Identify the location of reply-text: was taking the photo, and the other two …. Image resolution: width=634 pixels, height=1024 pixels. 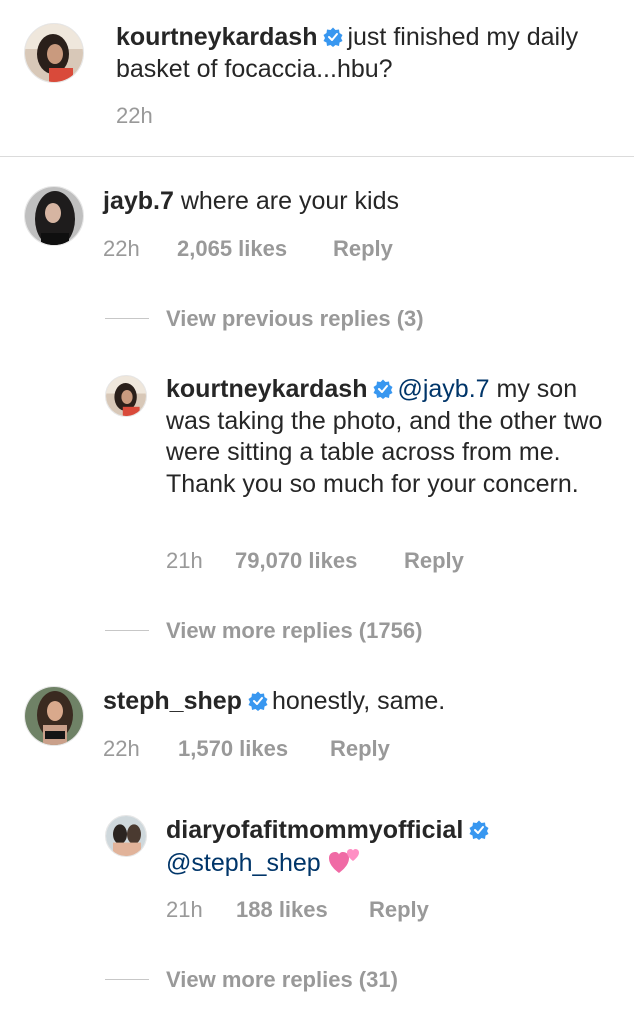
(384, 452).